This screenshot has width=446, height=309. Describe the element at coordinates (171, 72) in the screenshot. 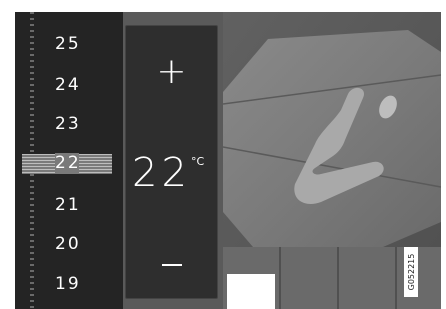

I see `increase-temperature-button: +` at that location.